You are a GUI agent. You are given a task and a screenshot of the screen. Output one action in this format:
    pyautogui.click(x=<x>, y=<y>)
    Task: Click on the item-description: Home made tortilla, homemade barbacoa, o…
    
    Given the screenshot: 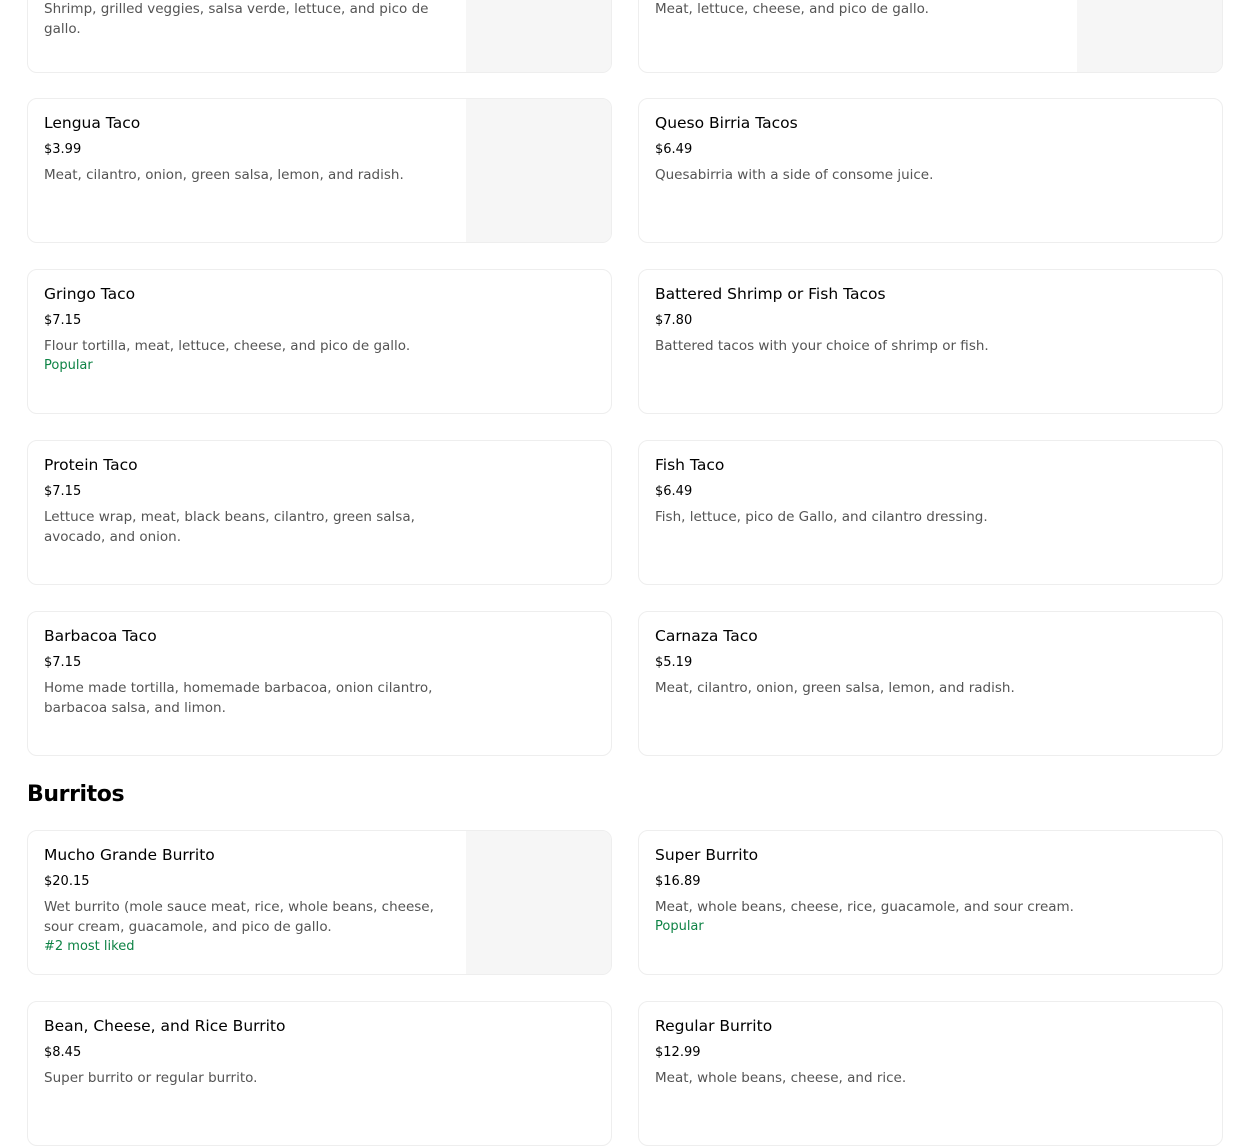 What is the action you would take?
    pyautogui.click(x=238, y=698)
    